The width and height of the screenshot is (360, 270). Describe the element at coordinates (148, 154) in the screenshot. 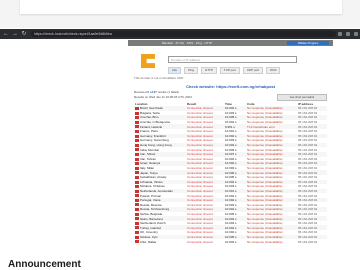

I see `location-text: Iran, Shiraz` at that location.